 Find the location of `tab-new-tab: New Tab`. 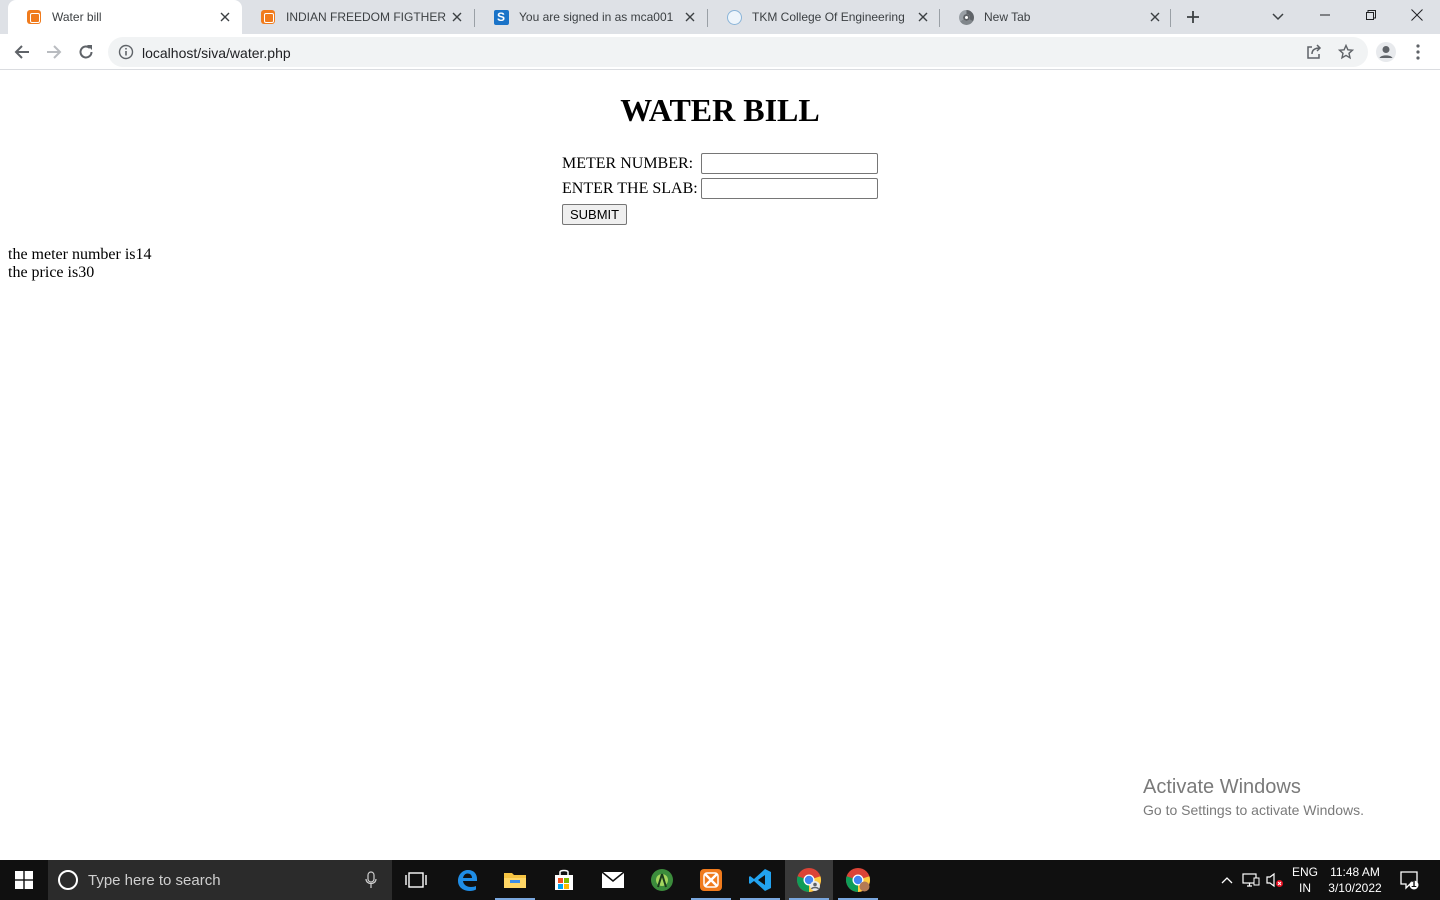

tab-new-tab: New Tab is located at coordinates (1056, 17).